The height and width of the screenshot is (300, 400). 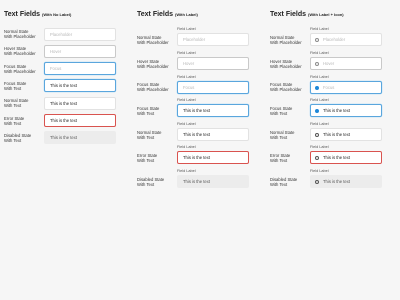 I want to click on column-title-with-label-icon: Text Fields (With Label + Icon), so click(x=307, y=14).